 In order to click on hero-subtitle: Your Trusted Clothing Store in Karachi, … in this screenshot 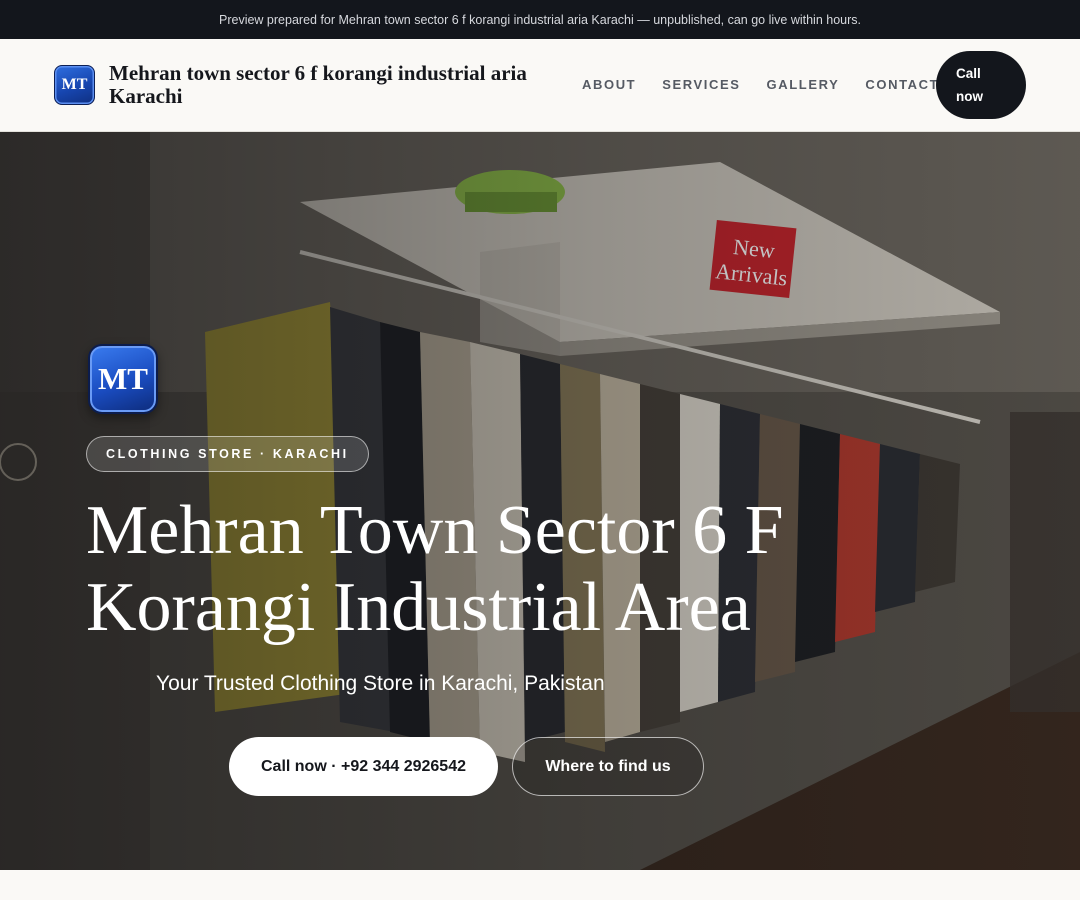, I will do `click(380, 683)`.